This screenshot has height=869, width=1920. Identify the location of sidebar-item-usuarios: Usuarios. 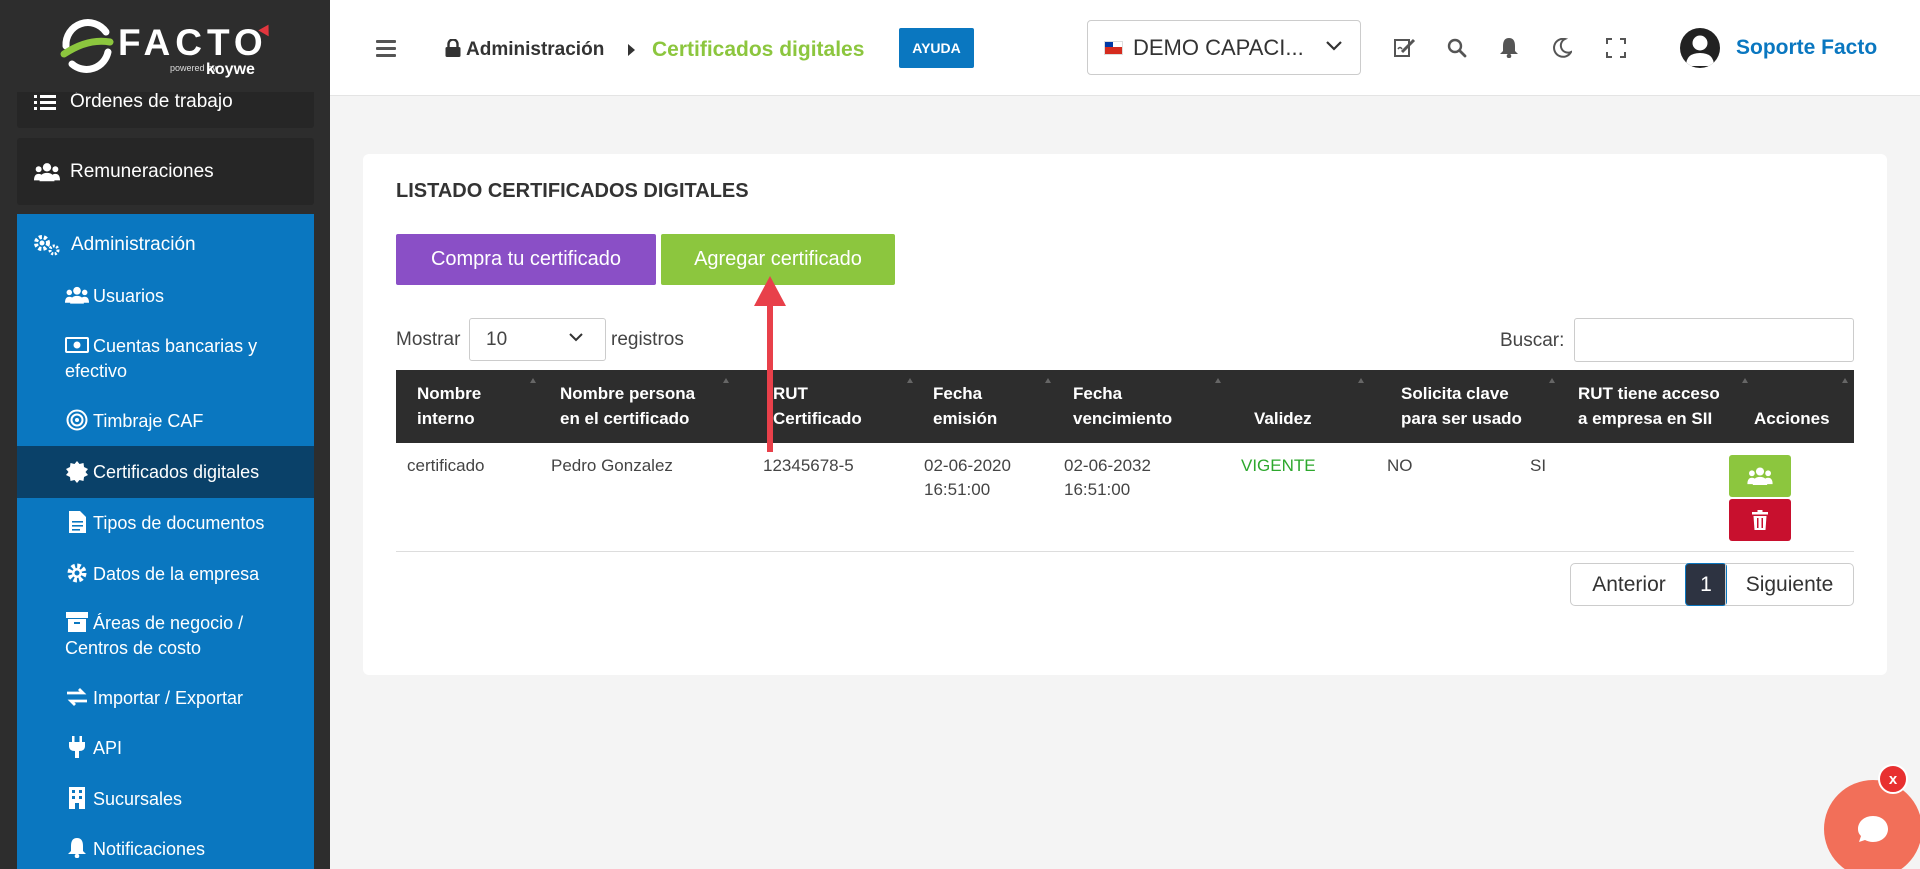
(114, 296).